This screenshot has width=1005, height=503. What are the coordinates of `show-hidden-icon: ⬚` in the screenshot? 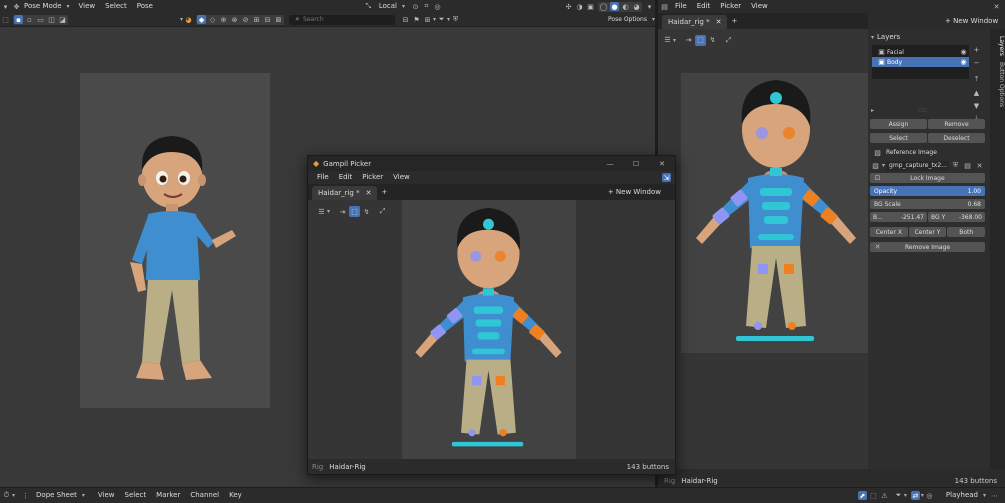 It's located at (873, 495).